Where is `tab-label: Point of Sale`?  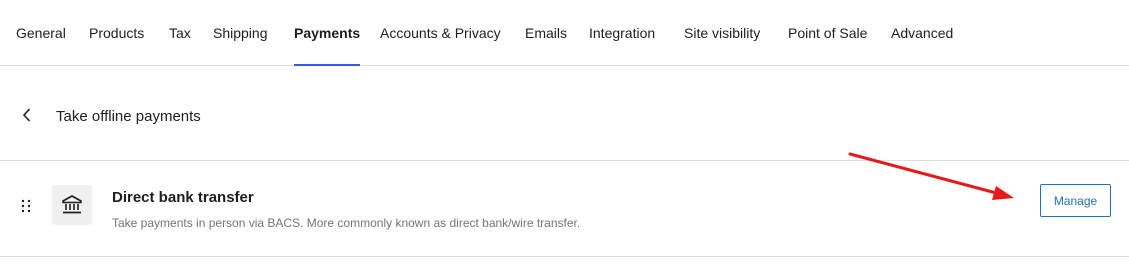 tab-label: Point of Sale is located at coordinates (828, 33).